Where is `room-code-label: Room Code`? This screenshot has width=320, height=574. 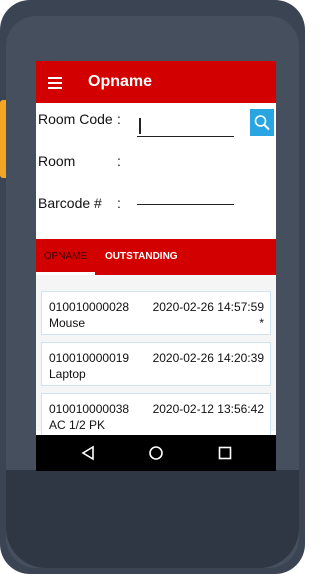 room-code-label: Room Code is located at coordinates (75, 119).